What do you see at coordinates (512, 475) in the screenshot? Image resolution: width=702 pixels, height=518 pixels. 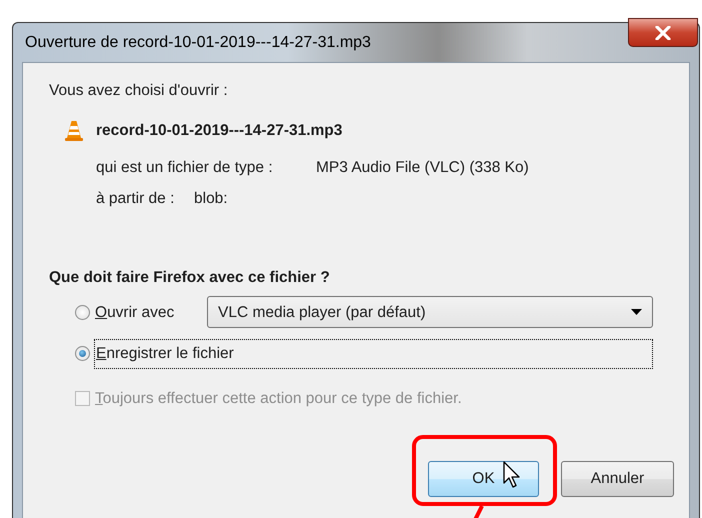 I see `mouse-pointer-icon` at bounding box center [512, 475].